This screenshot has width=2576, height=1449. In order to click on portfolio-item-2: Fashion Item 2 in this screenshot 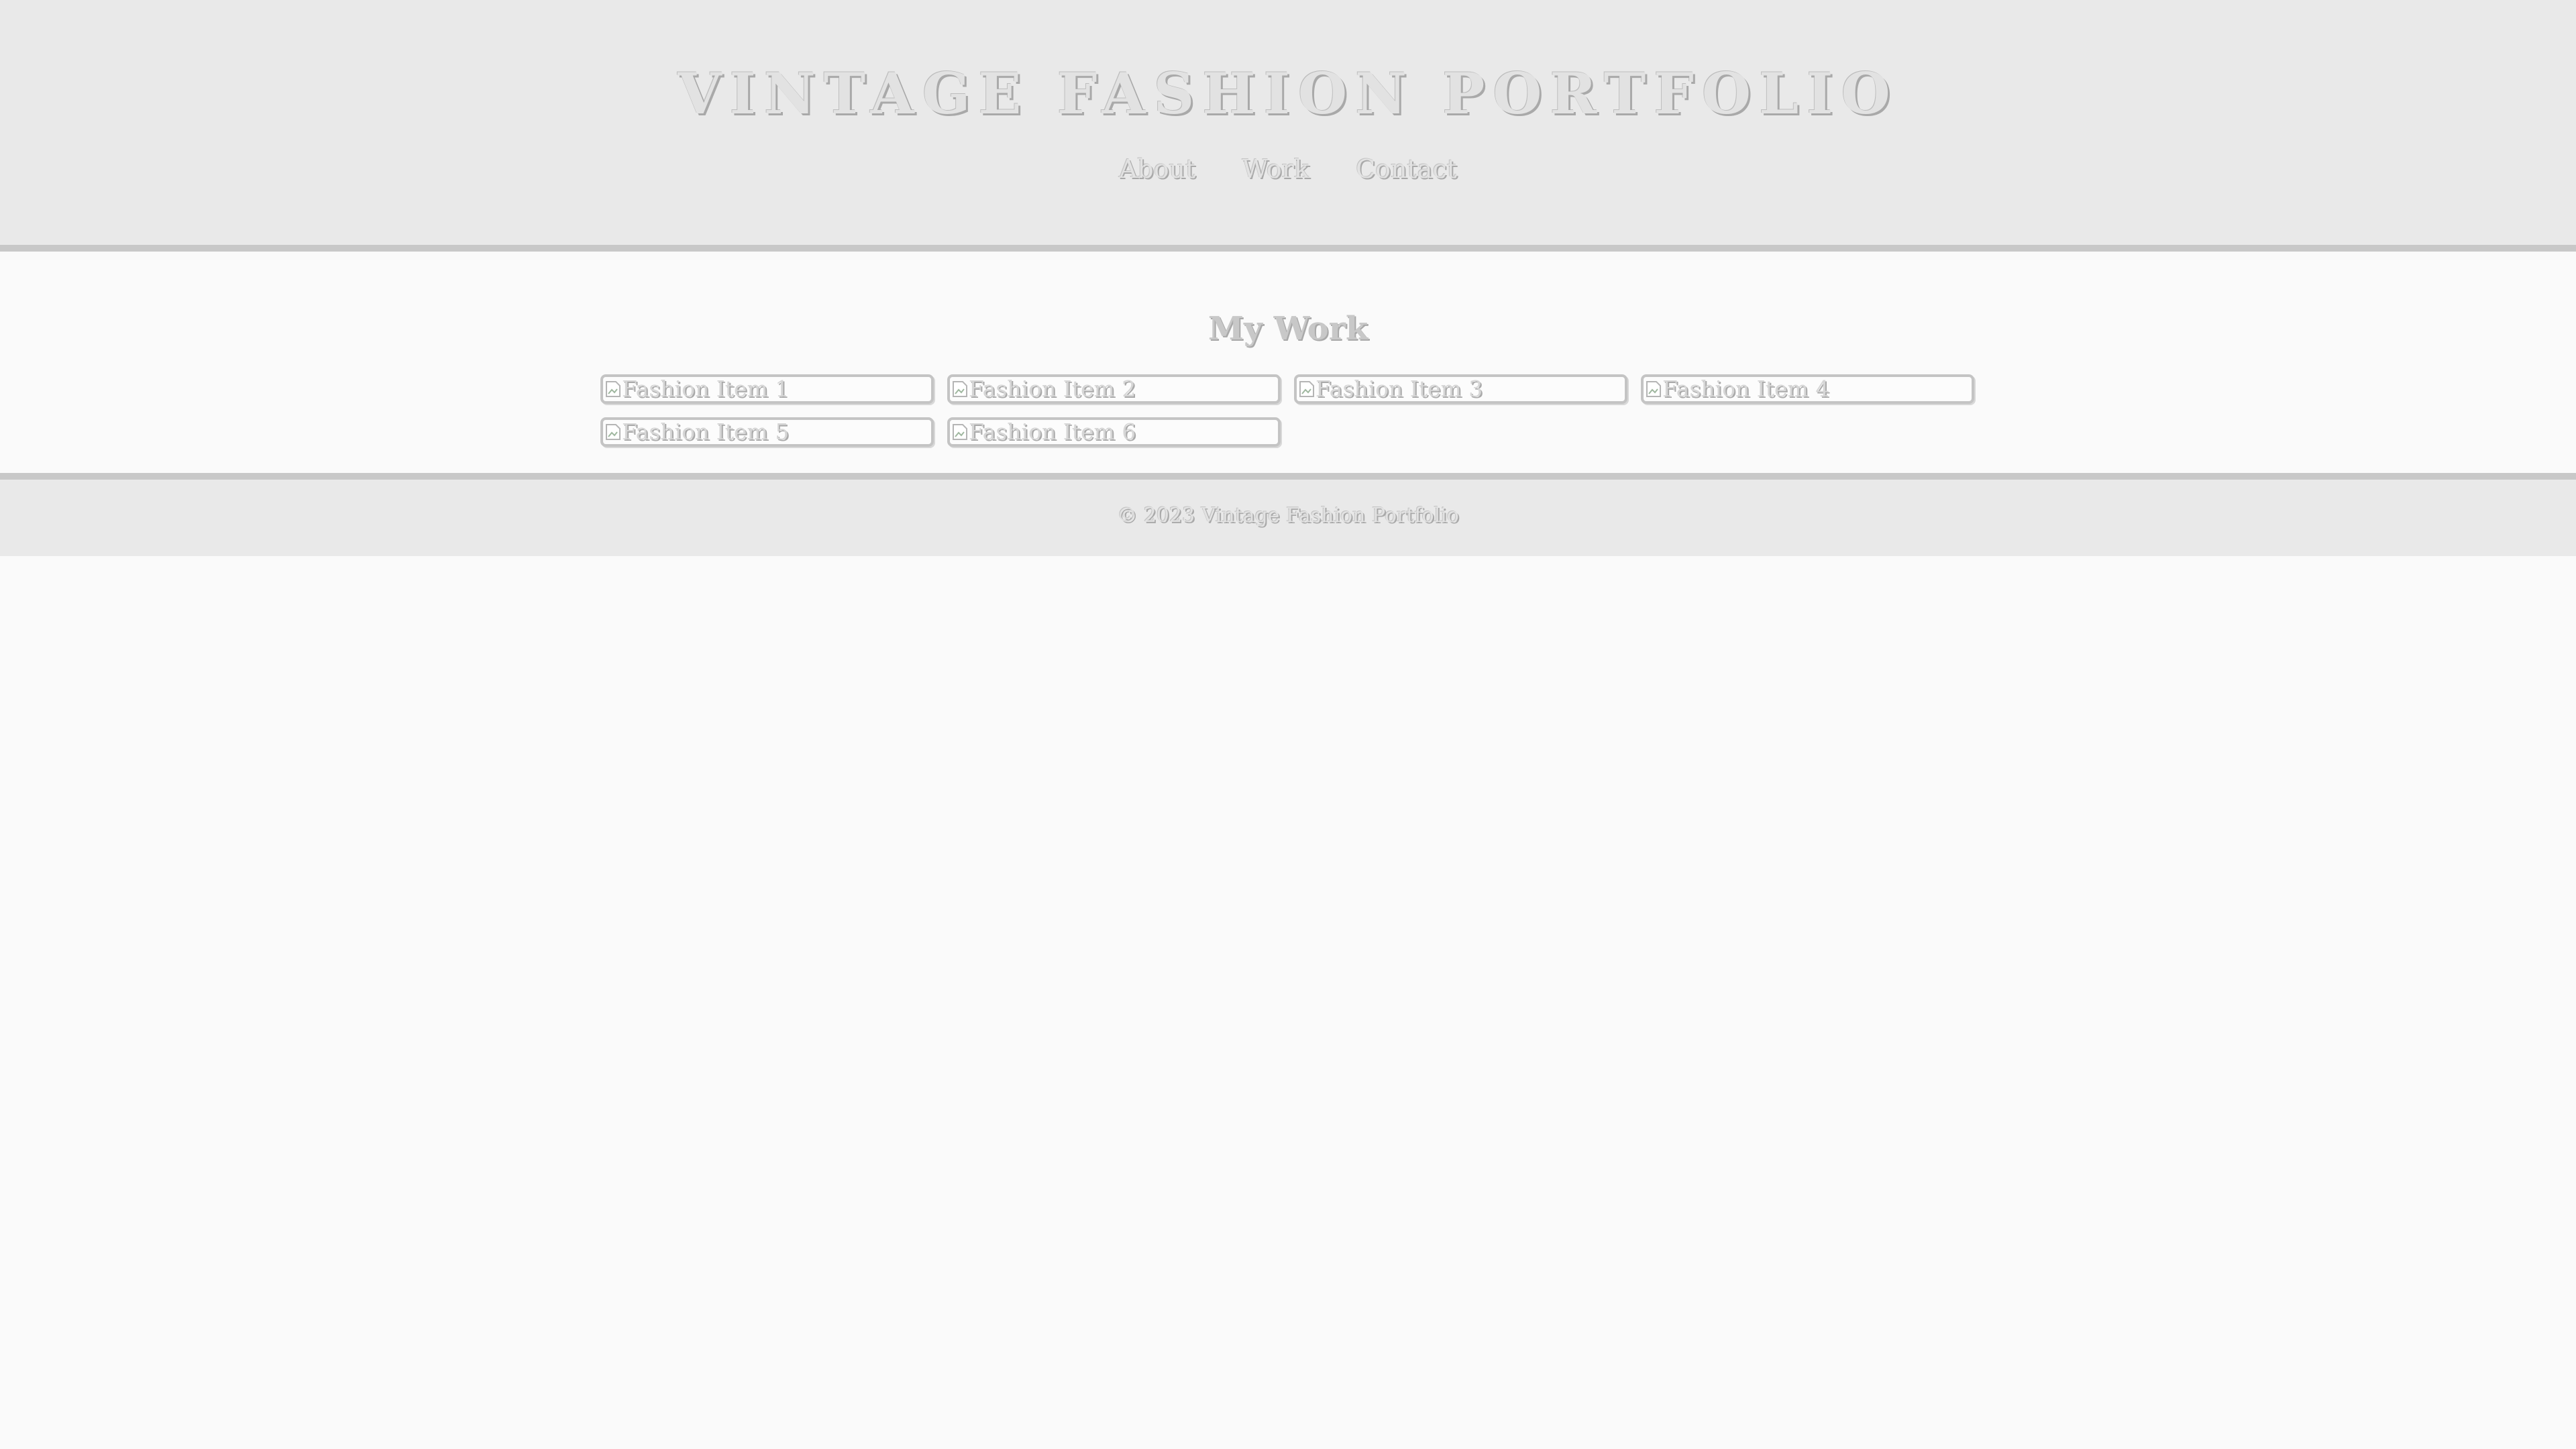, I will do `click(1114, 389)`.